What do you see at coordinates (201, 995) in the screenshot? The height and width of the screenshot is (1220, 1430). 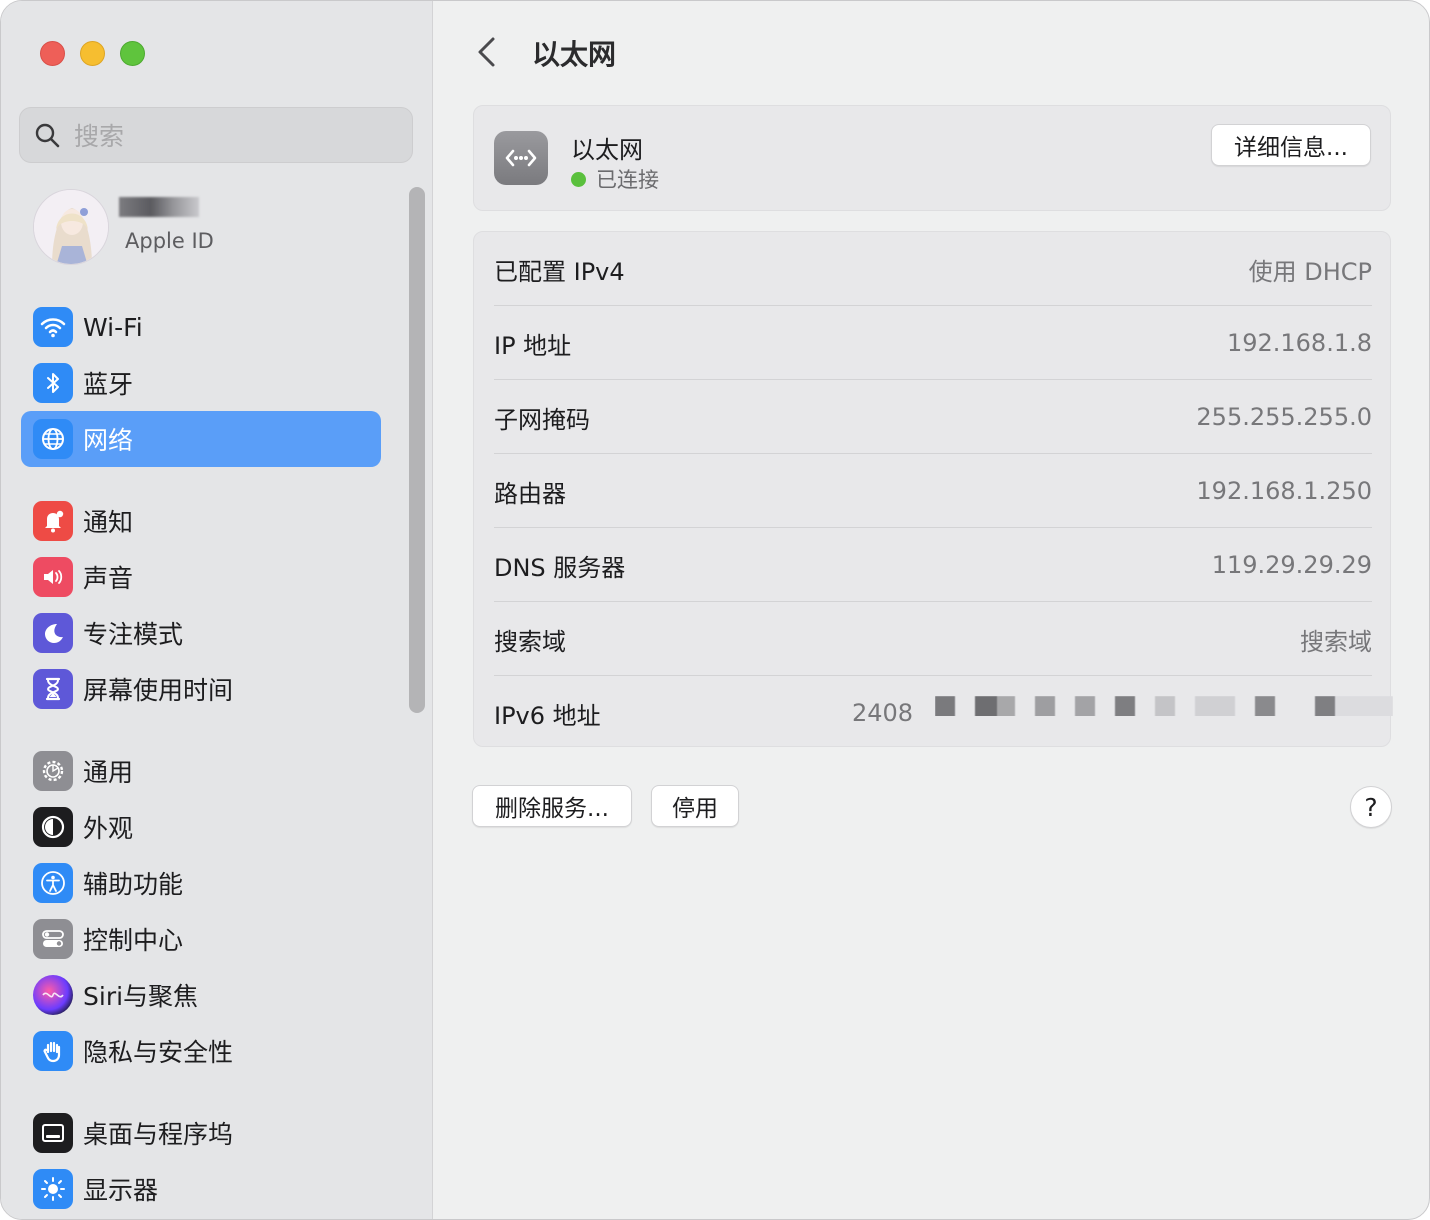 I see `sidebar-item-siri: Siri与聚焦` at bounding box center [201, 995].